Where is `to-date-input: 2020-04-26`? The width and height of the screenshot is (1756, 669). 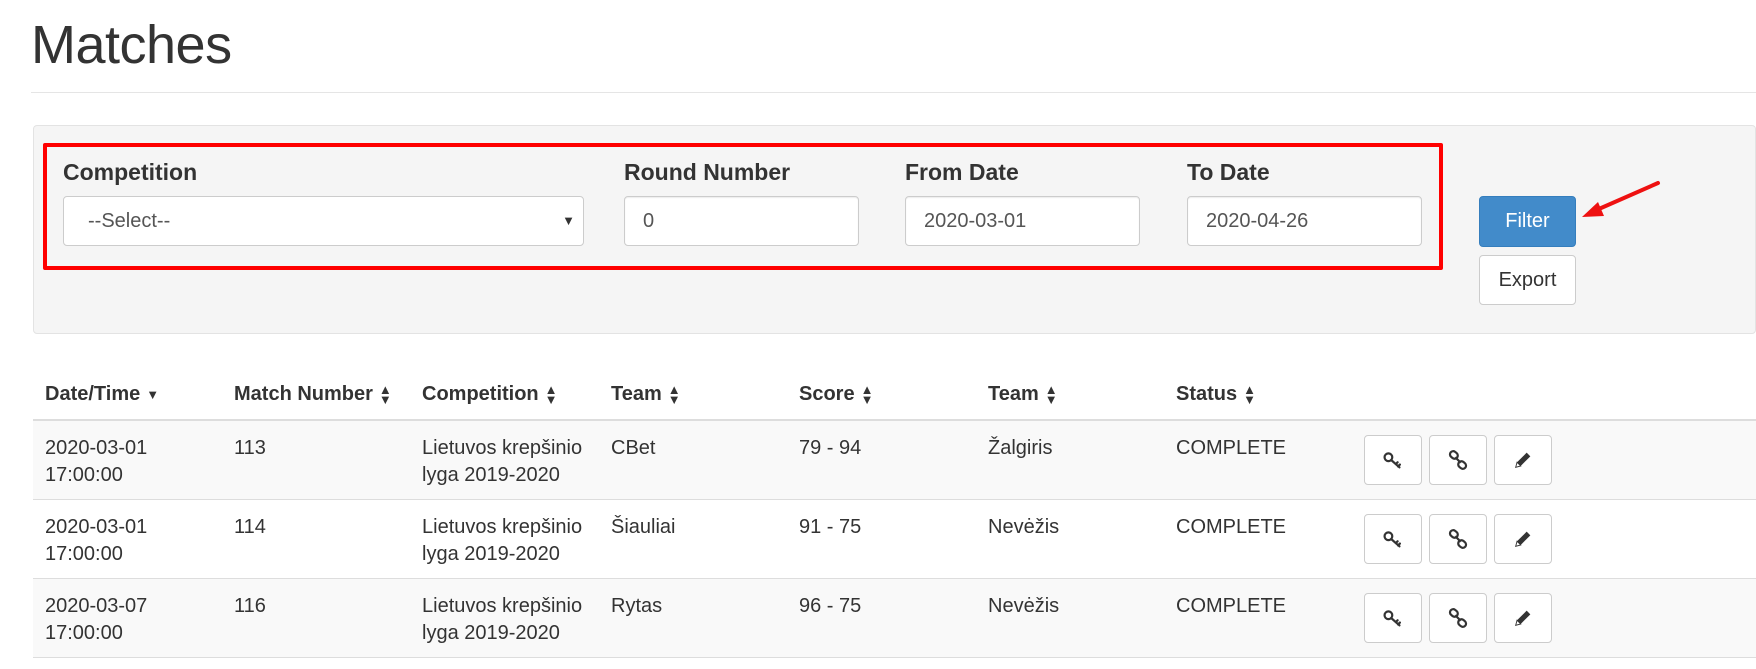 to-date-input: 2020-04-26 is located at coordinates (1304, 221).